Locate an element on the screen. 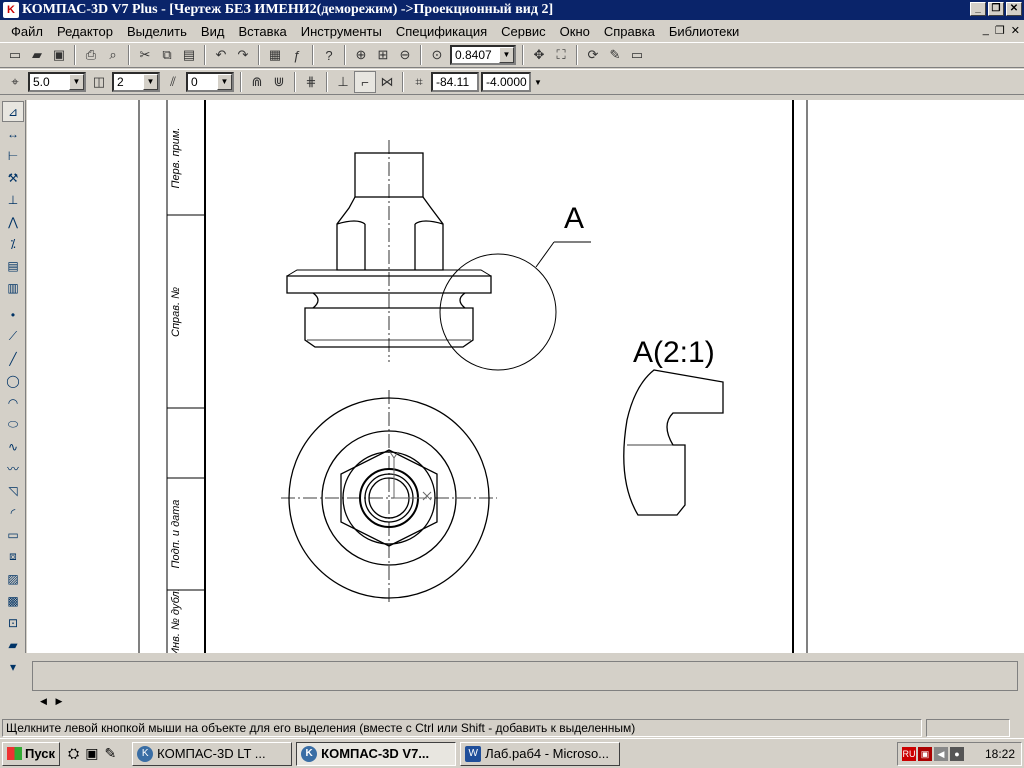 Image resolution: width=1024 pixels, height=768 pixels. close-button: ✕ is located at coordinates (1014, 9).